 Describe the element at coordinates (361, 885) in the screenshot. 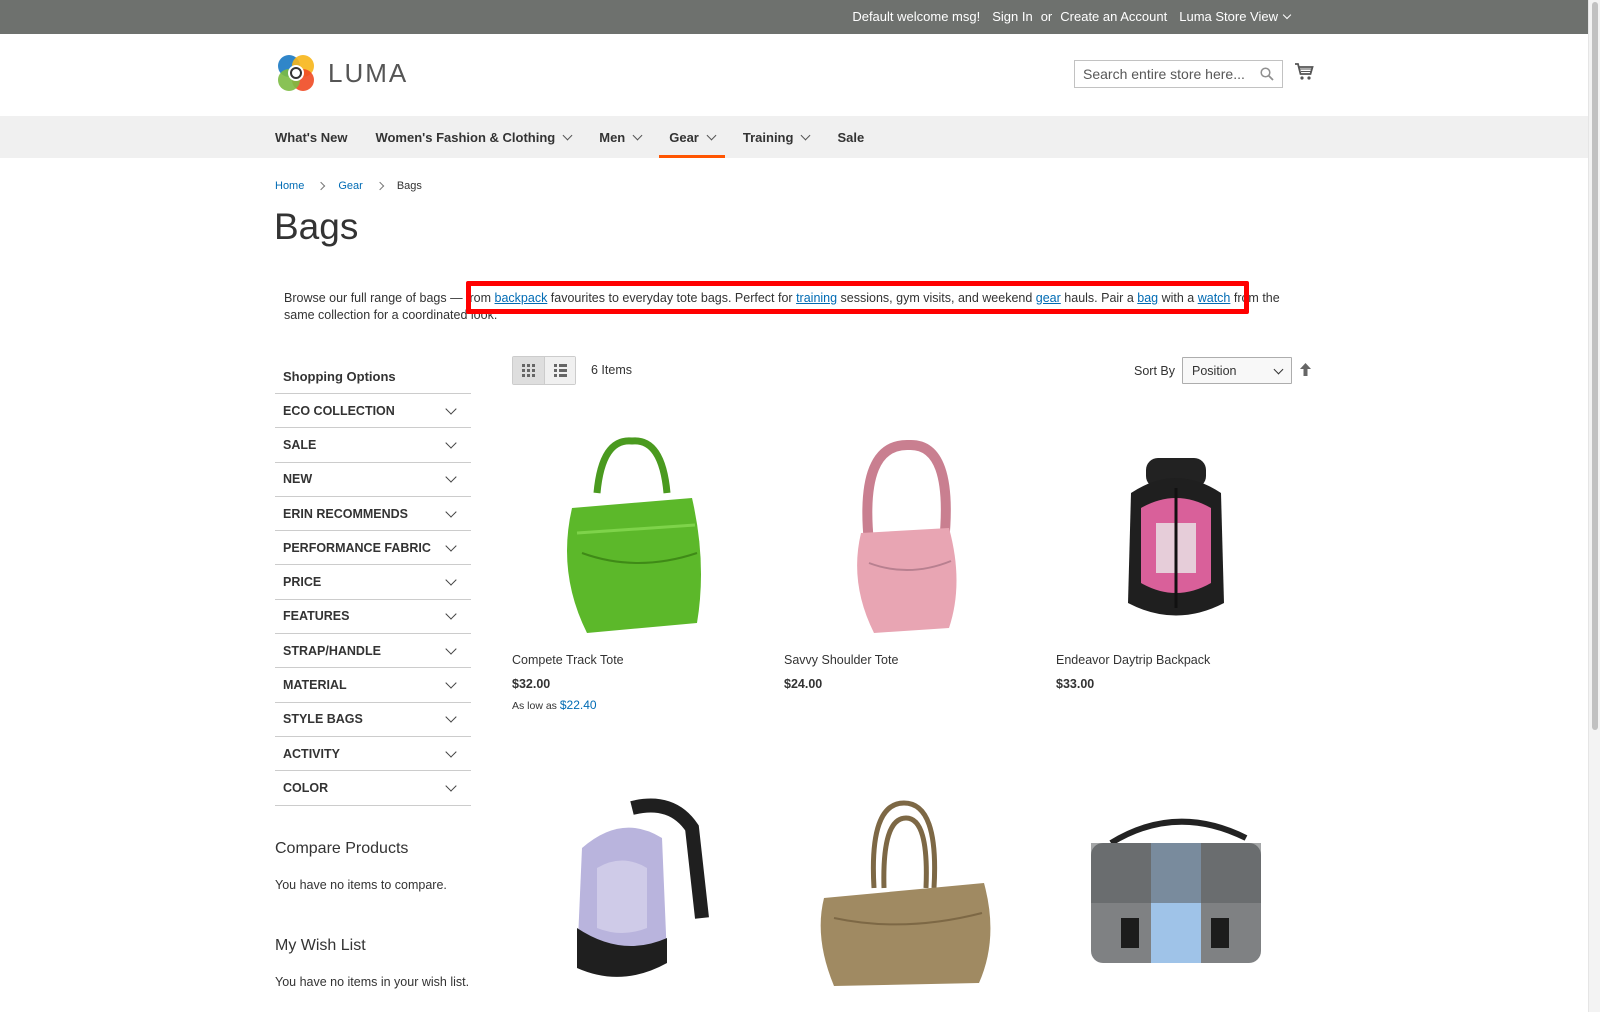

I see `compare-empty-text: You have no items to compare.` at that location.